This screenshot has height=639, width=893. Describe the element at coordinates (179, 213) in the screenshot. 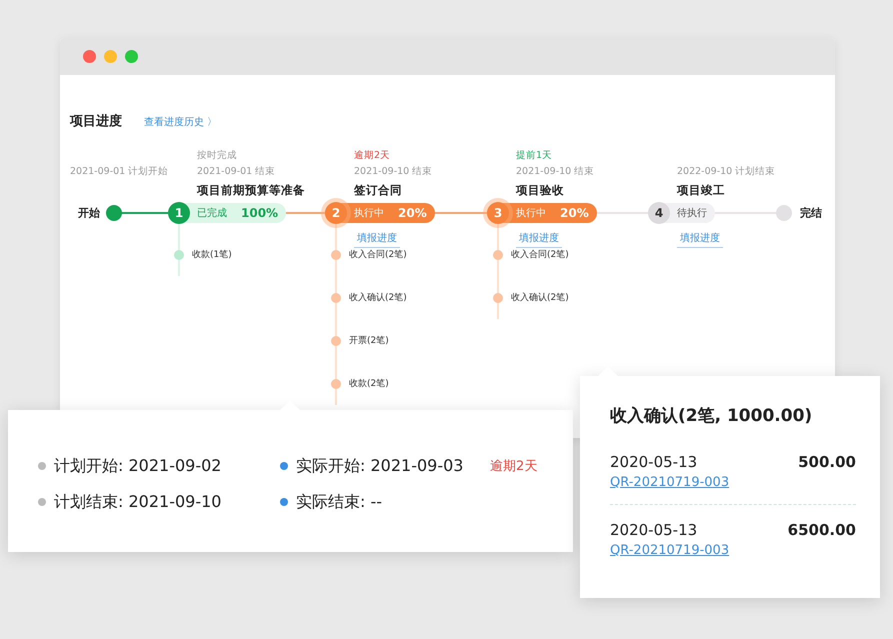

I see `step-node: 1` at that location.